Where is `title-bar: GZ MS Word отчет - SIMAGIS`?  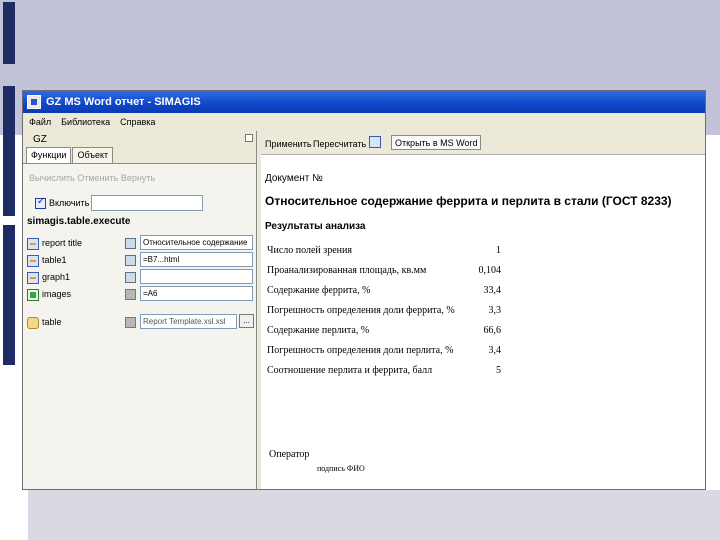 title-bar: GZ MS Word отчет - SIMAGIS is located at coordinates (364, 102).